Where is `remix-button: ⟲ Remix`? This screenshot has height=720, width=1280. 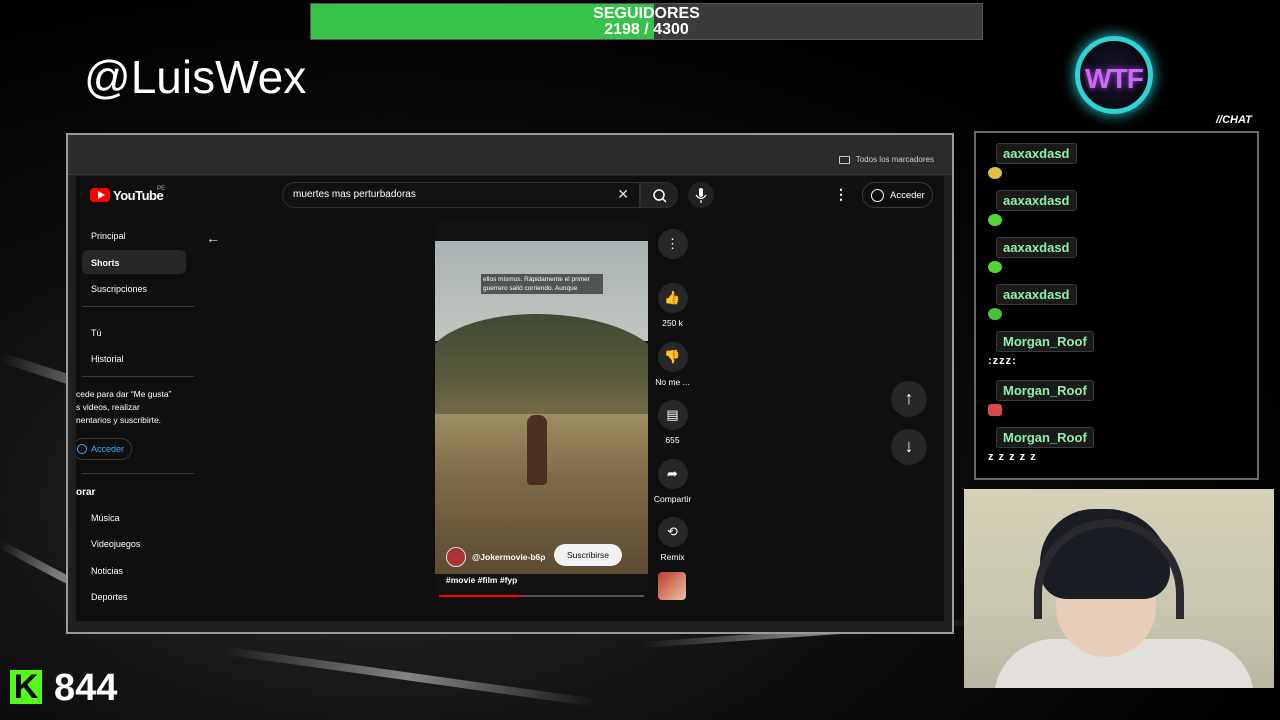
remix-button: ⟲ Remix is located at coordinates (672, 539).